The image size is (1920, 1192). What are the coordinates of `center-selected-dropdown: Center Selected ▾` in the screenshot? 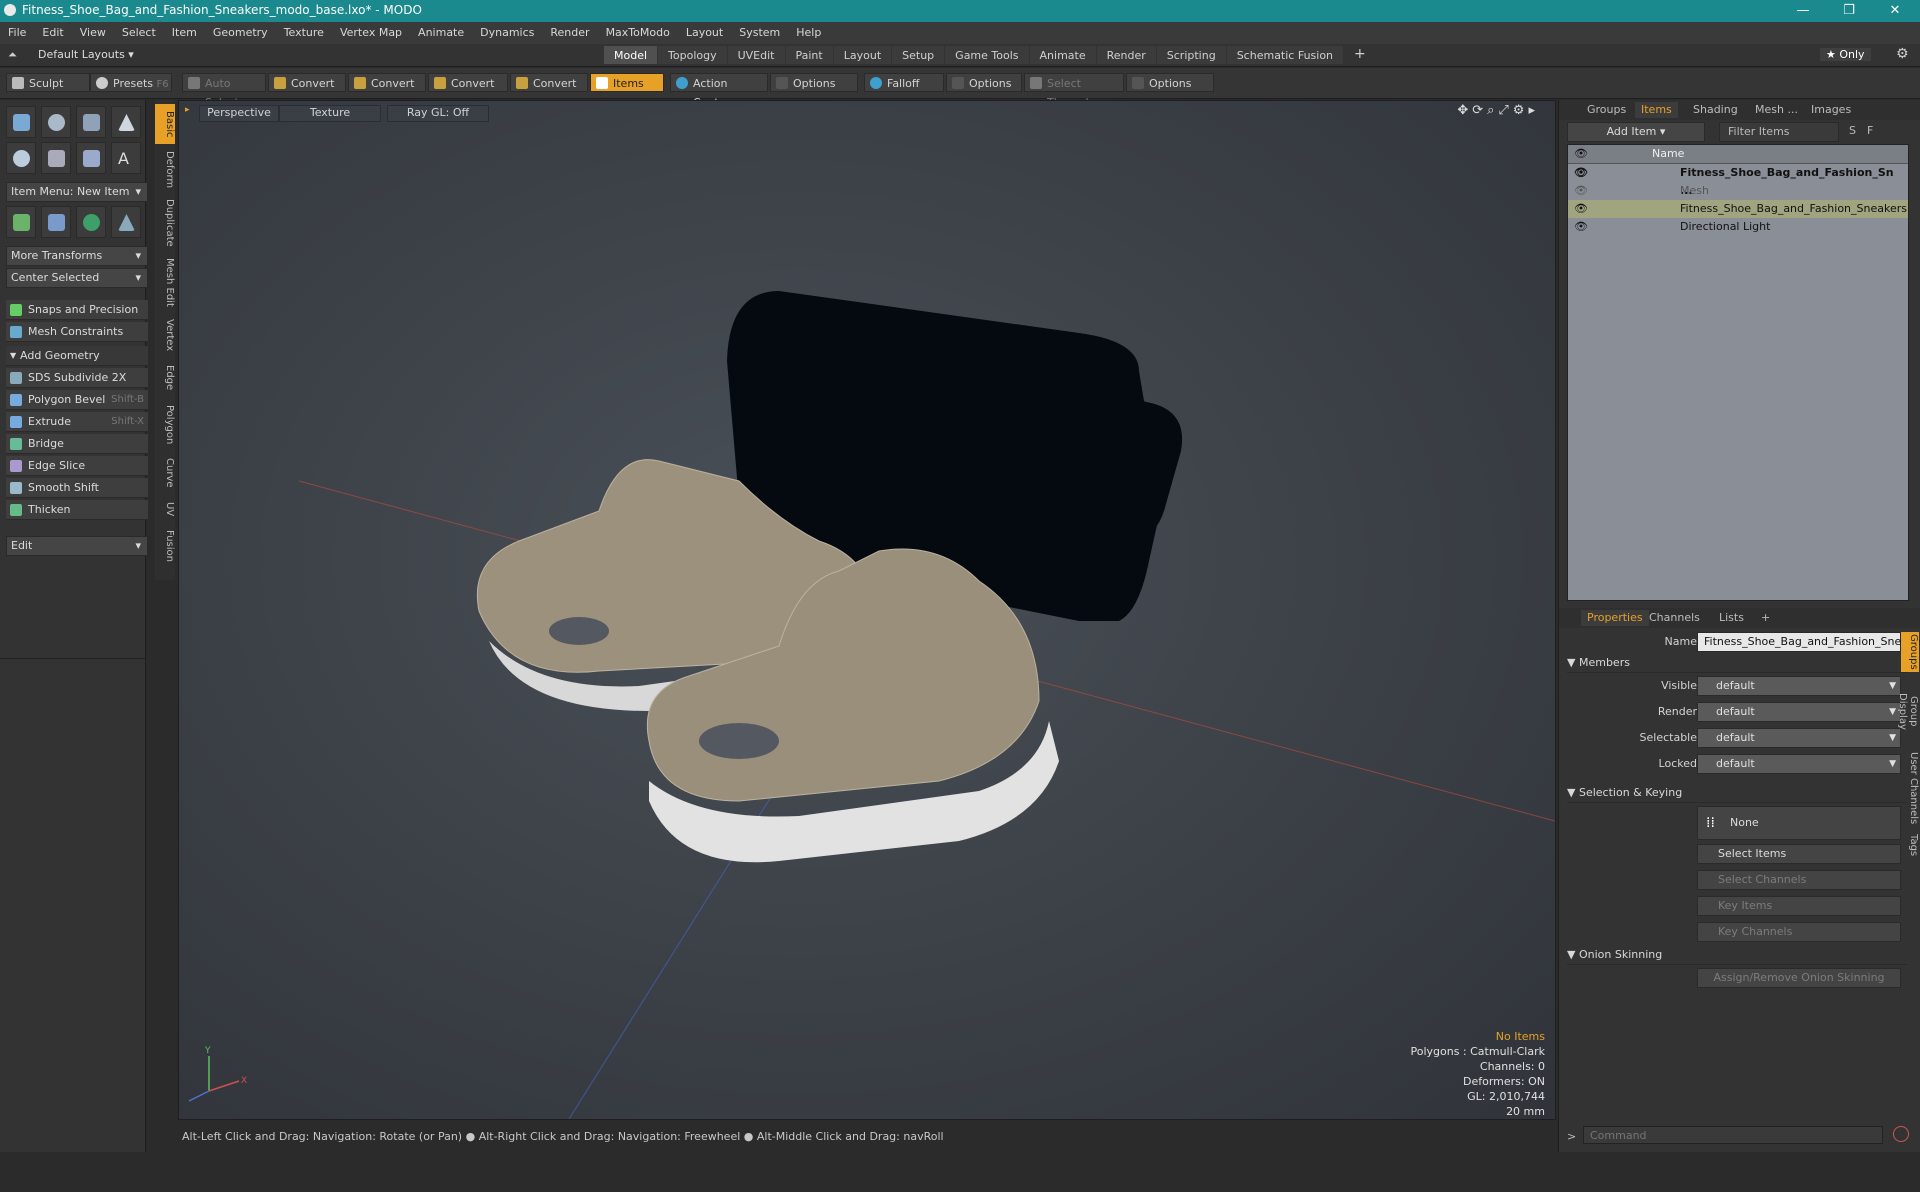 It's located at (77, 278).